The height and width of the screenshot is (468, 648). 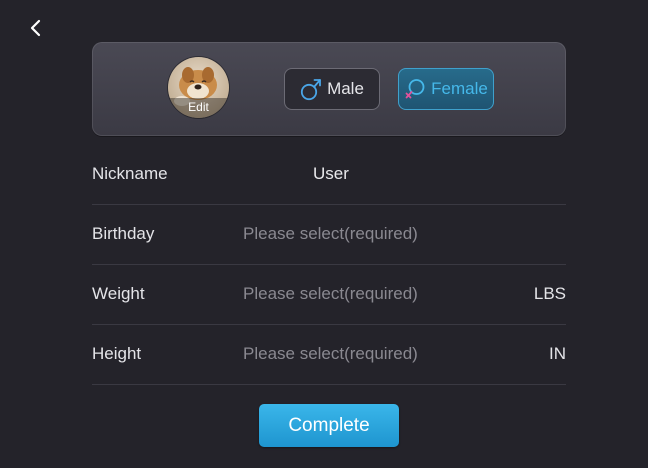 I want to click on birthday-label: Birthday, so click(x=123, y=233).